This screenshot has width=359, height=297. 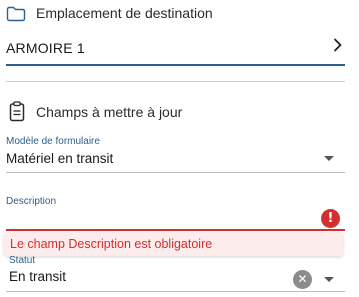 I want to click on destination-underline, so click(x=175, y=65).